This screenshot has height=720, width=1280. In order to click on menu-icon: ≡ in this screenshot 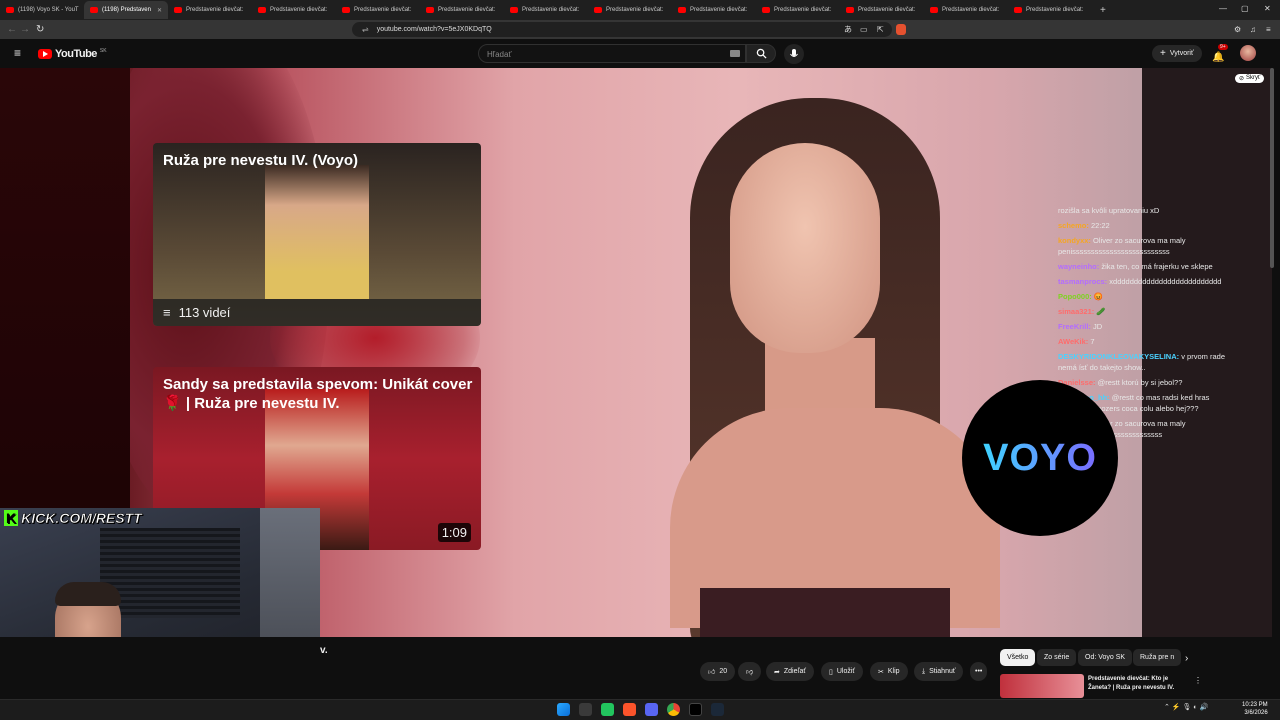, I will do `click(1268, 29)`.